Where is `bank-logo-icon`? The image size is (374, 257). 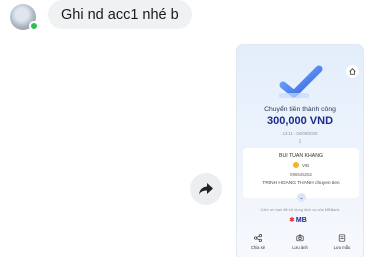 bank-logo-icon is located at coordinates (295, 165).